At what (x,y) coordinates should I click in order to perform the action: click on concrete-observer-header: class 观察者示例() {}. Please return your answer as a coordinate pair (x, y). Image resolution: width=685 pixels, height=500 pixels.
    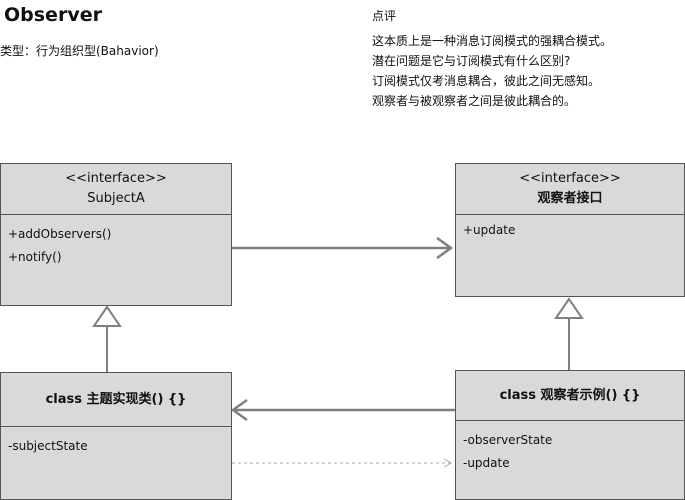
    Looking at the image, I should click on (570, 396).